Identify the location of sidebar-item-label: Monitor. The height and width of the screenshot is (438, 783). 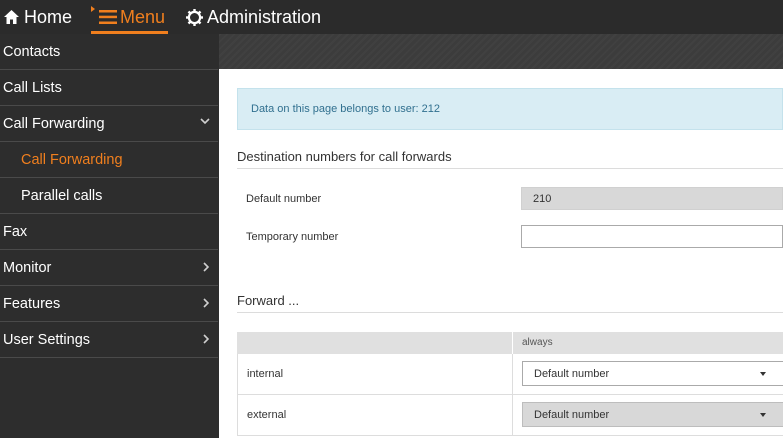
(27, 267).